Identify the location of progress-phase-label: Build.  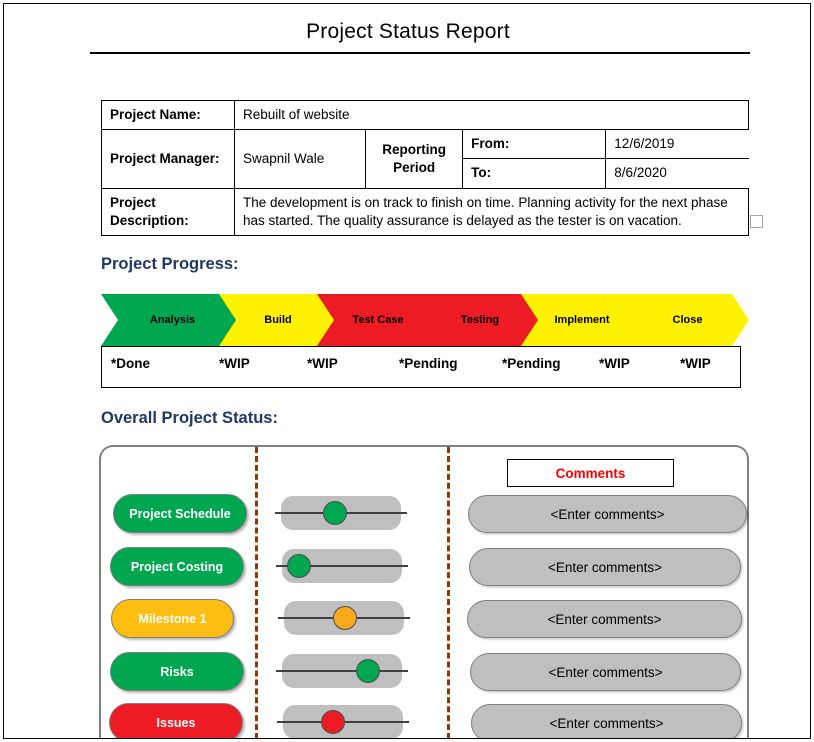
(278, 320).